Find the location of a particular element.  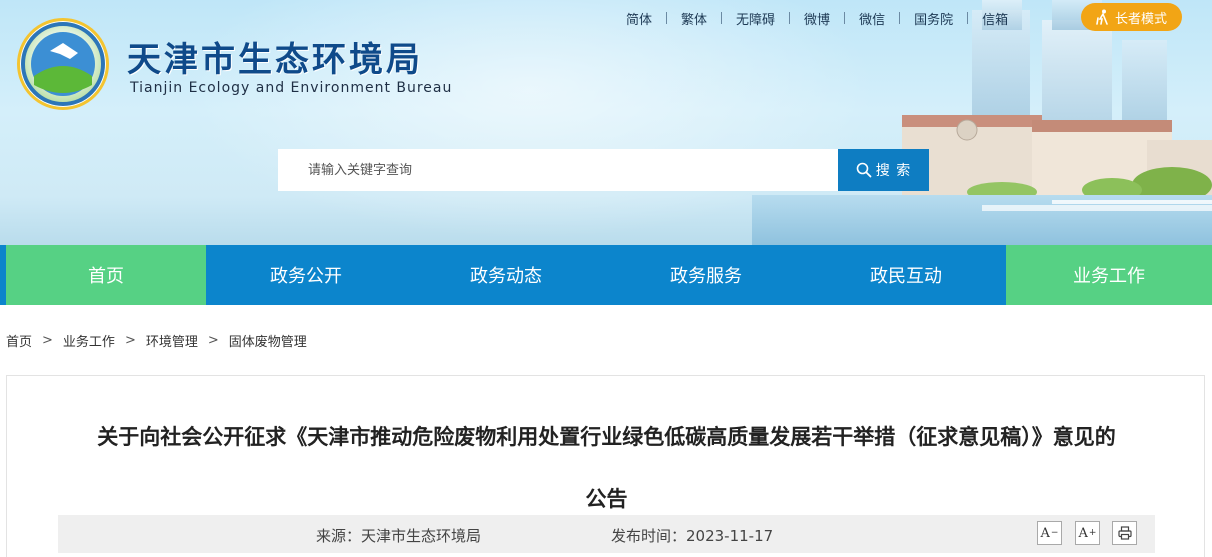

print-button is located at coordinates (1124, 533).